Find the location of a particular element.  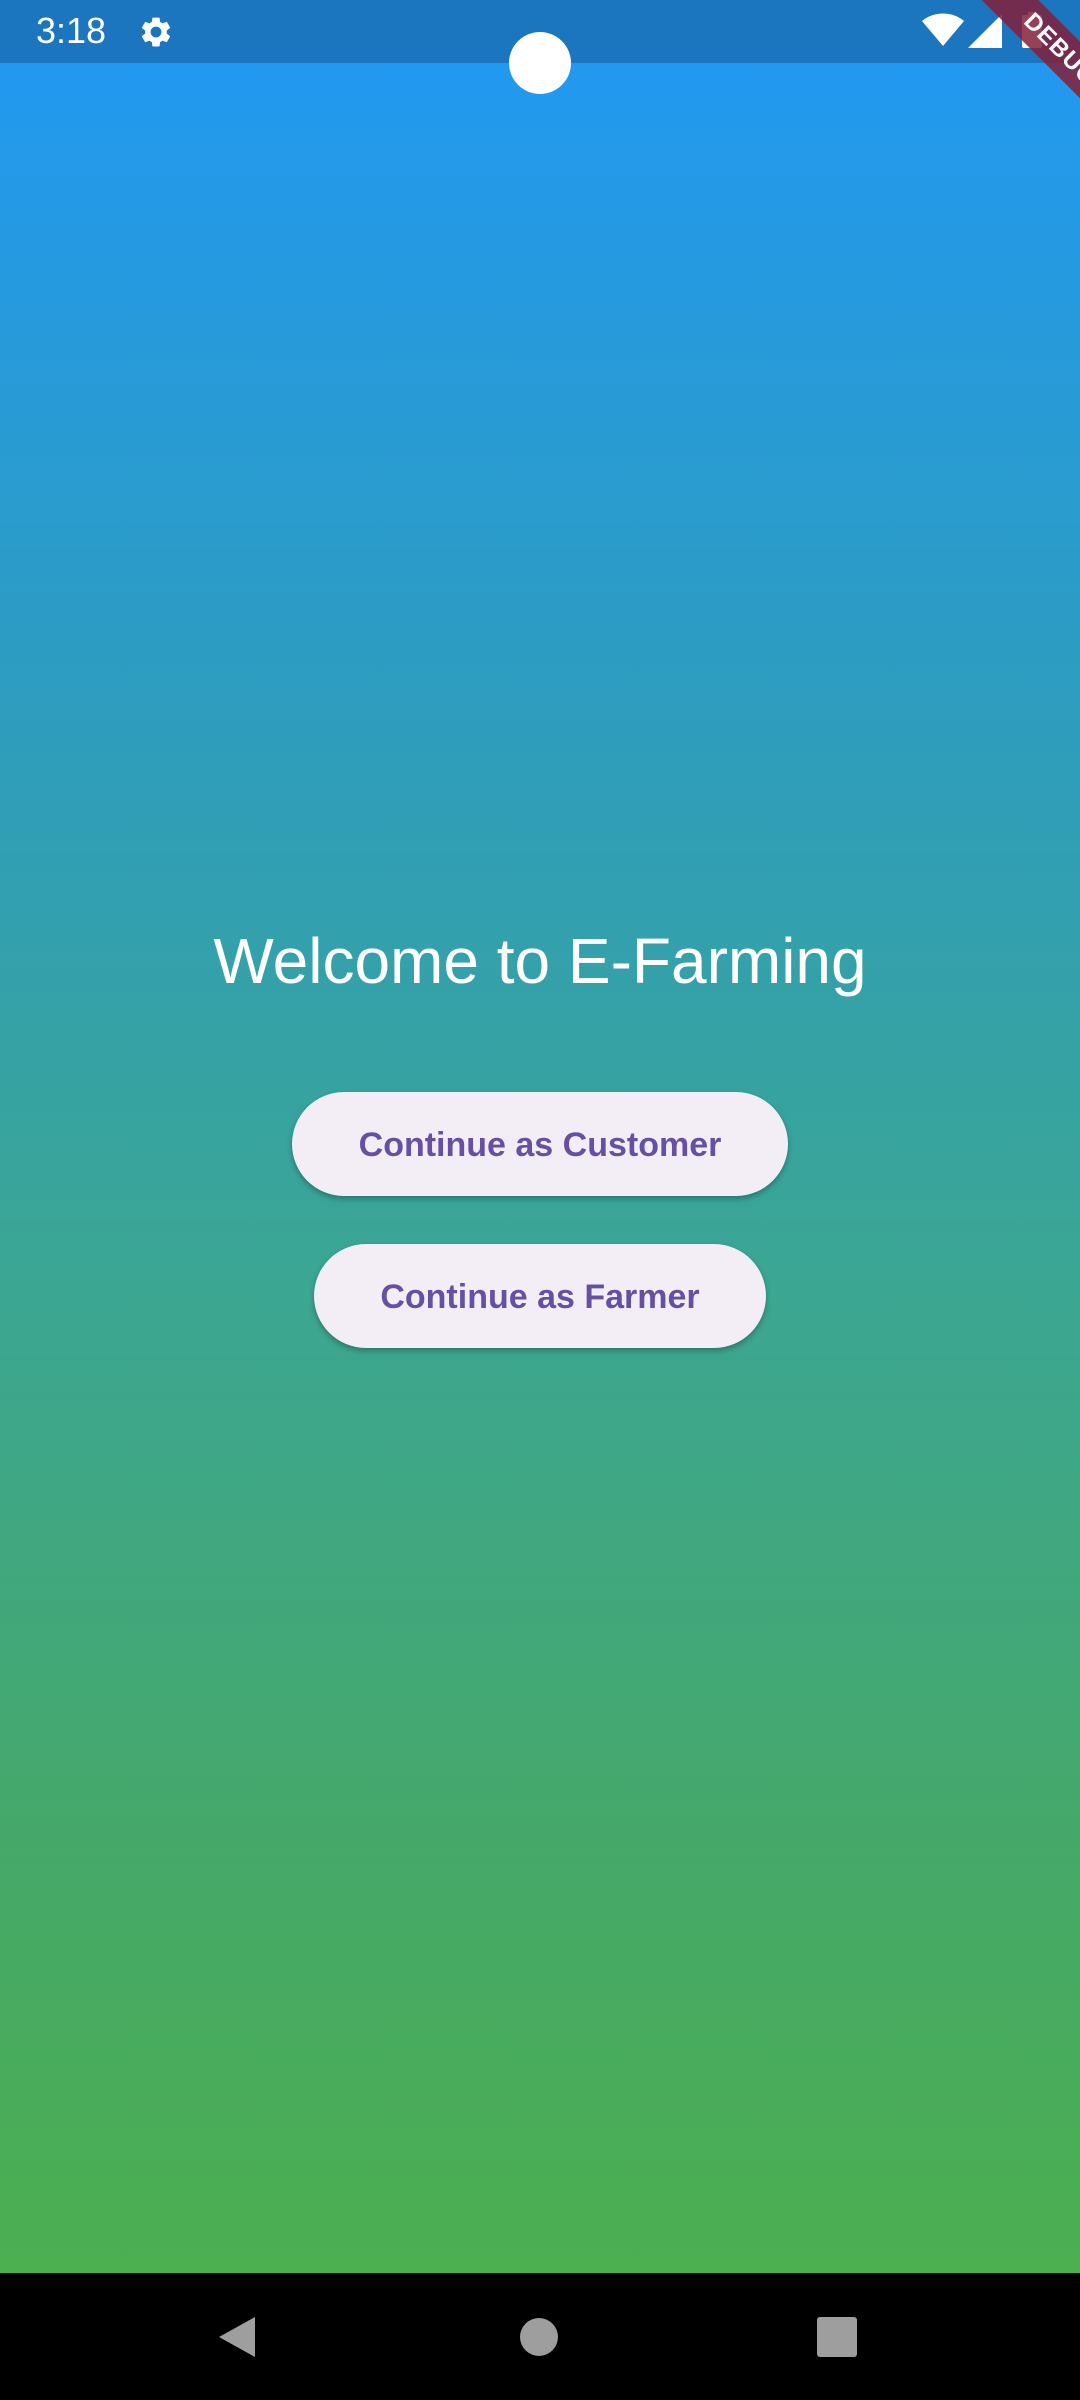

recents-icon is located at coordinates (837, 2337).